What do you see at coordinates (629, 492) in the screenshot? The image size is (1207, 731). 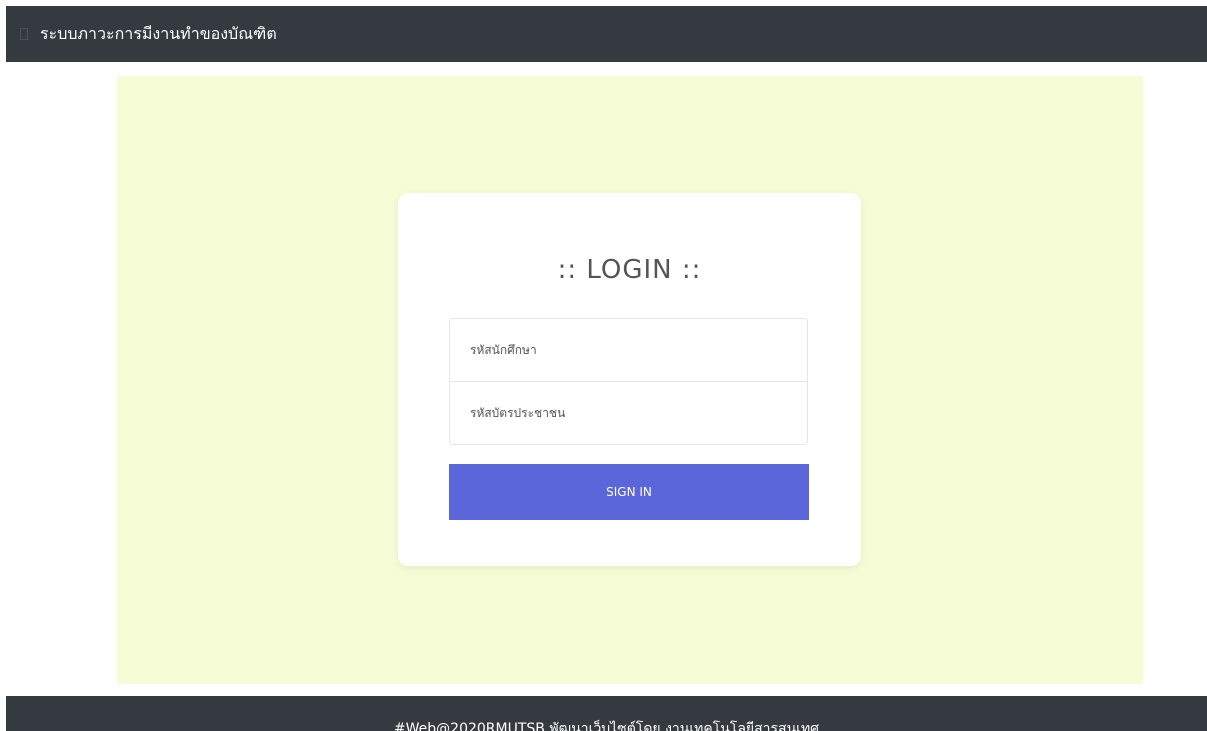 I see `sign-in-button: SIGN IN` at bounding box center [629, 492].